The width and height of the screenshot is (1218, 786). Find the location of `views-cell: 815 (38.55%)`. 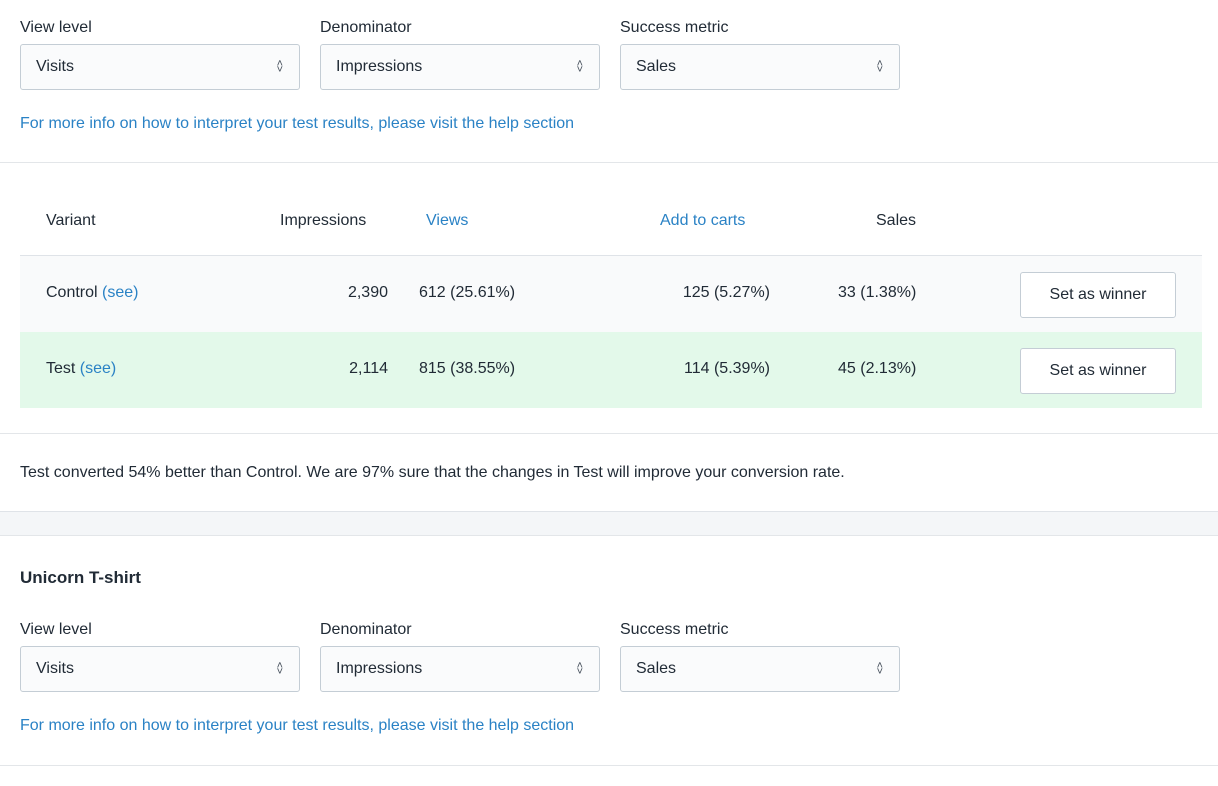

views-cell: 815 (38.55%) is located at coordinates (467, 368).